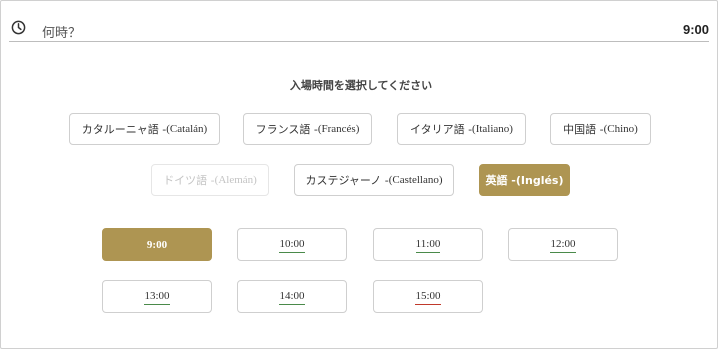 This screenshot has width=720, height=351. I want to click on language-option-chinese: 中国語 - (Chino), so click(600, 129).